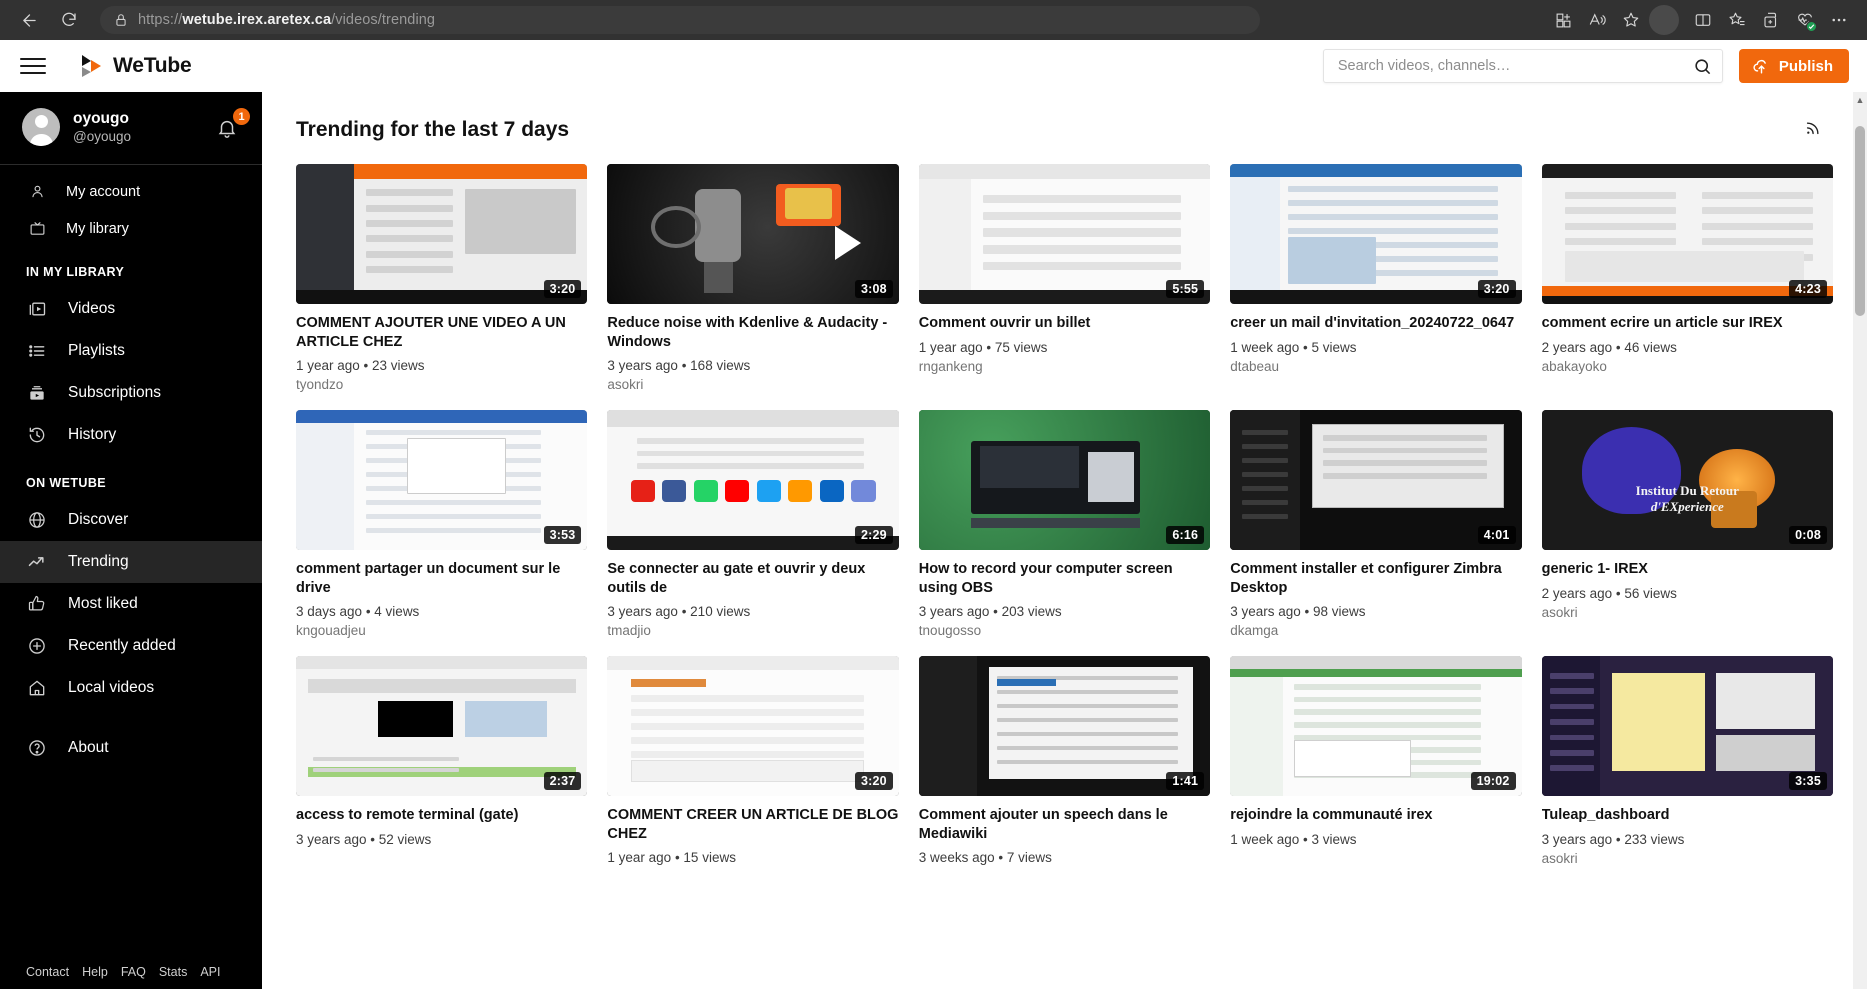 Image resolution: width=1867 pixels, height=989 pixels. Describe the element at coordinates (1597, 20) in the screenshot. I see `read-aloud-icon` at that location.